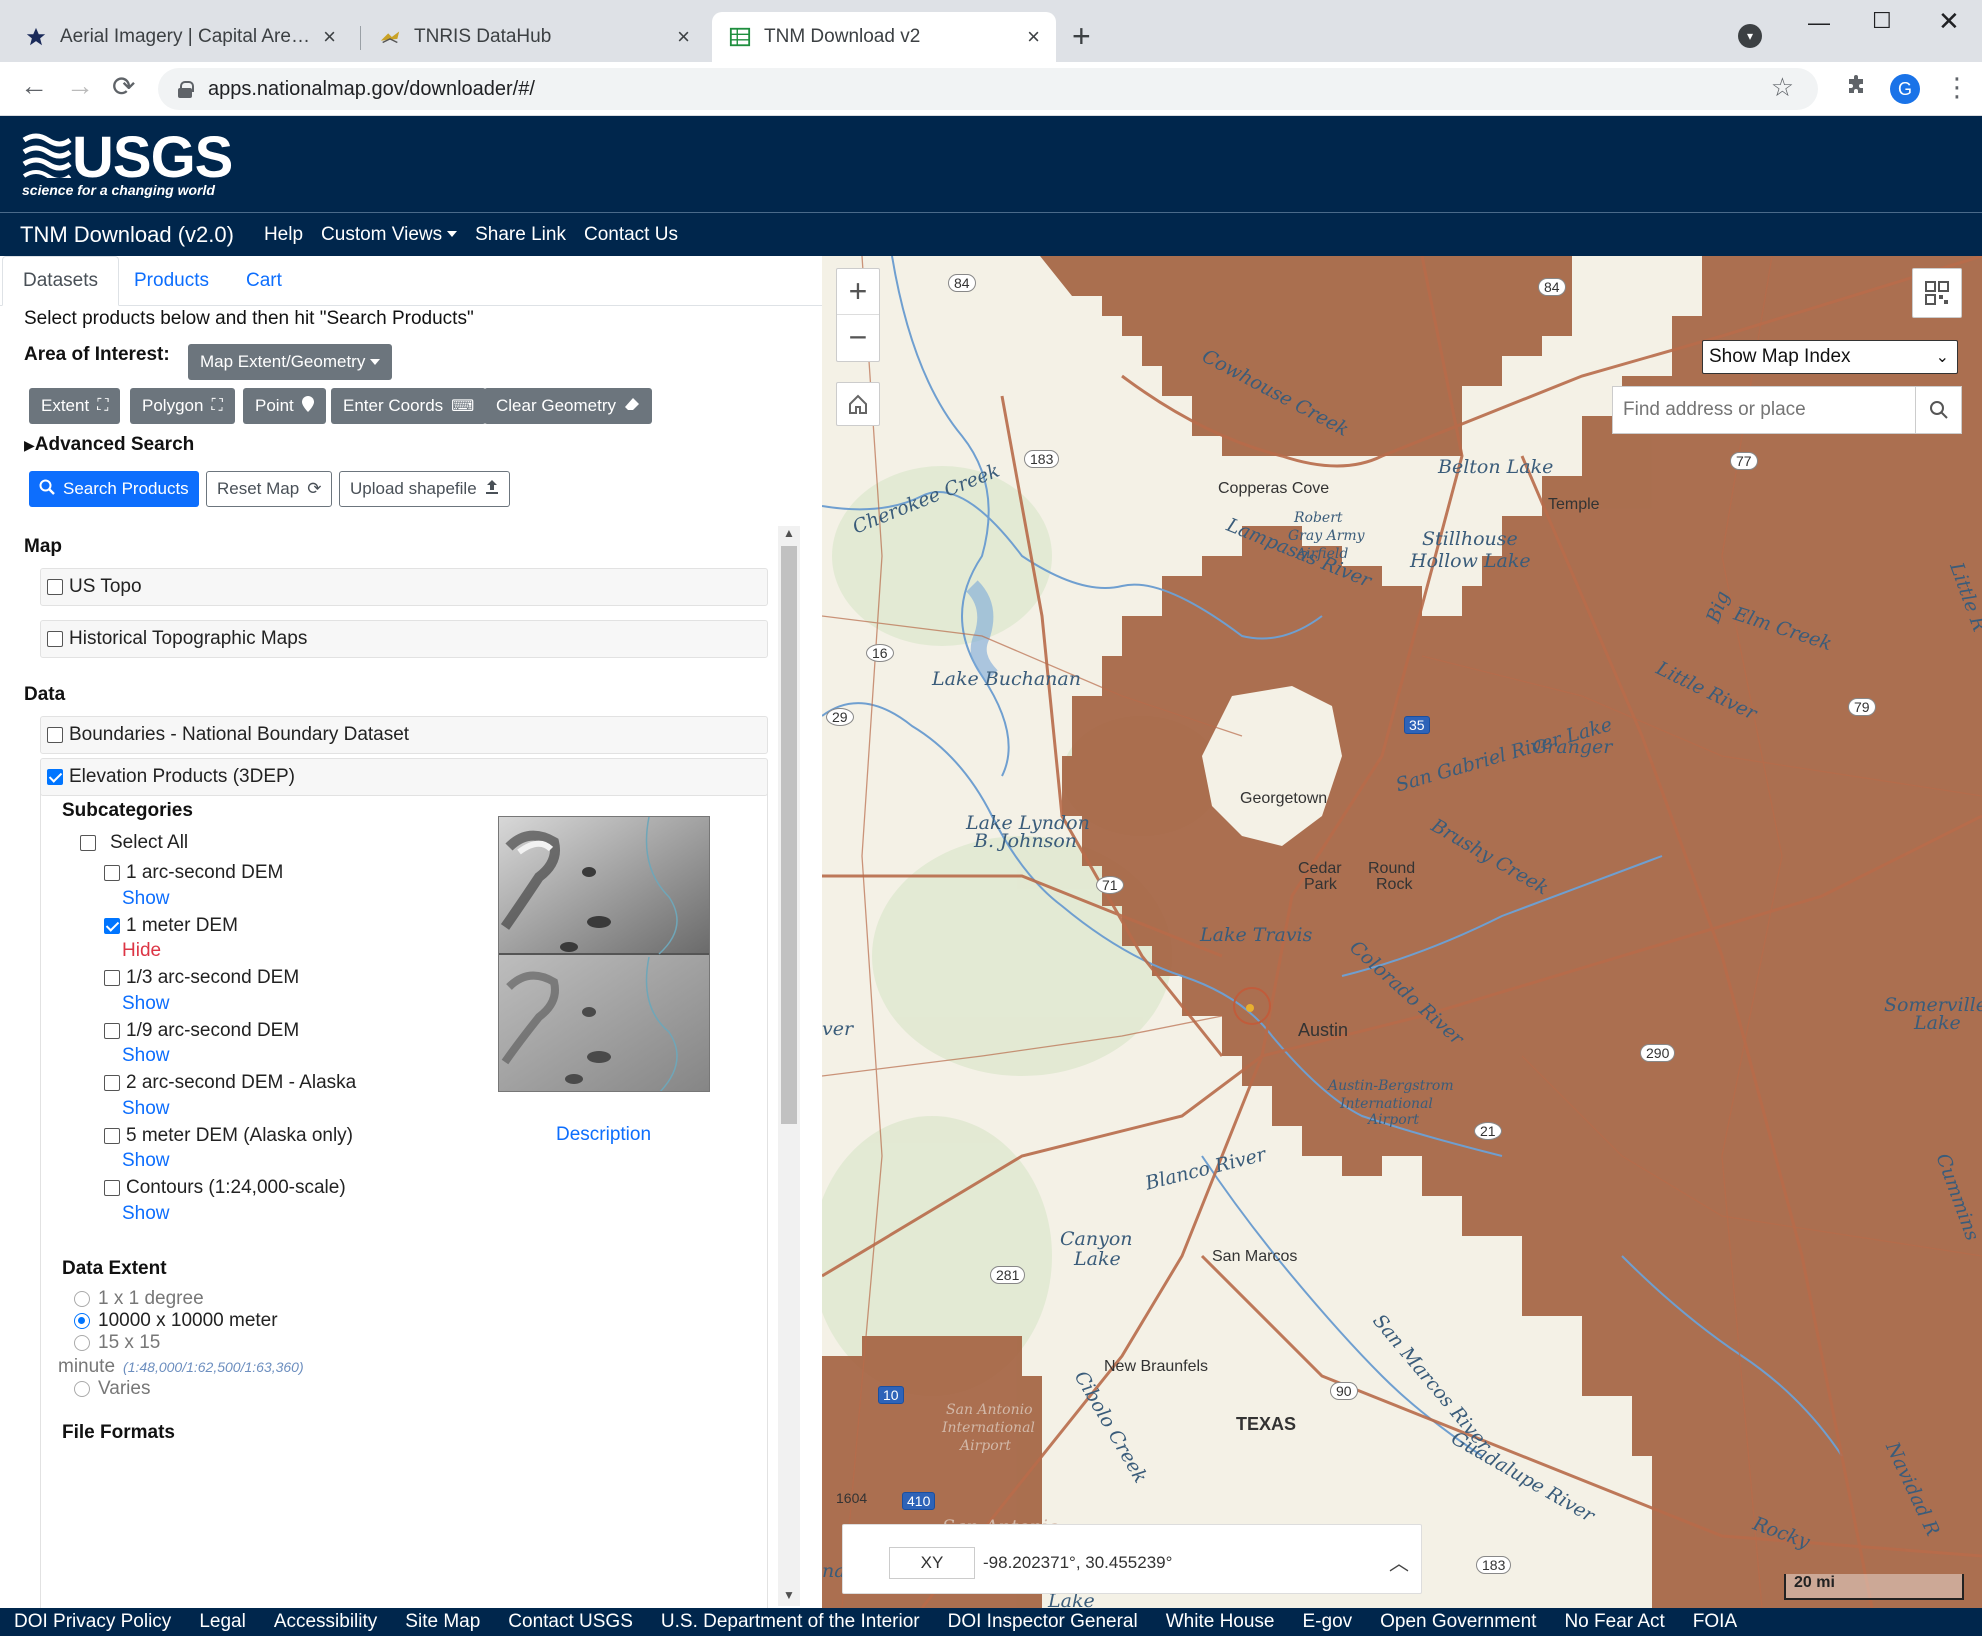 Image resolution: width=1982 pixels, height=1636 pixels. Describe the element at coordinates (1856, 89) in the screenshot. I see `extensions-icon` at that location.